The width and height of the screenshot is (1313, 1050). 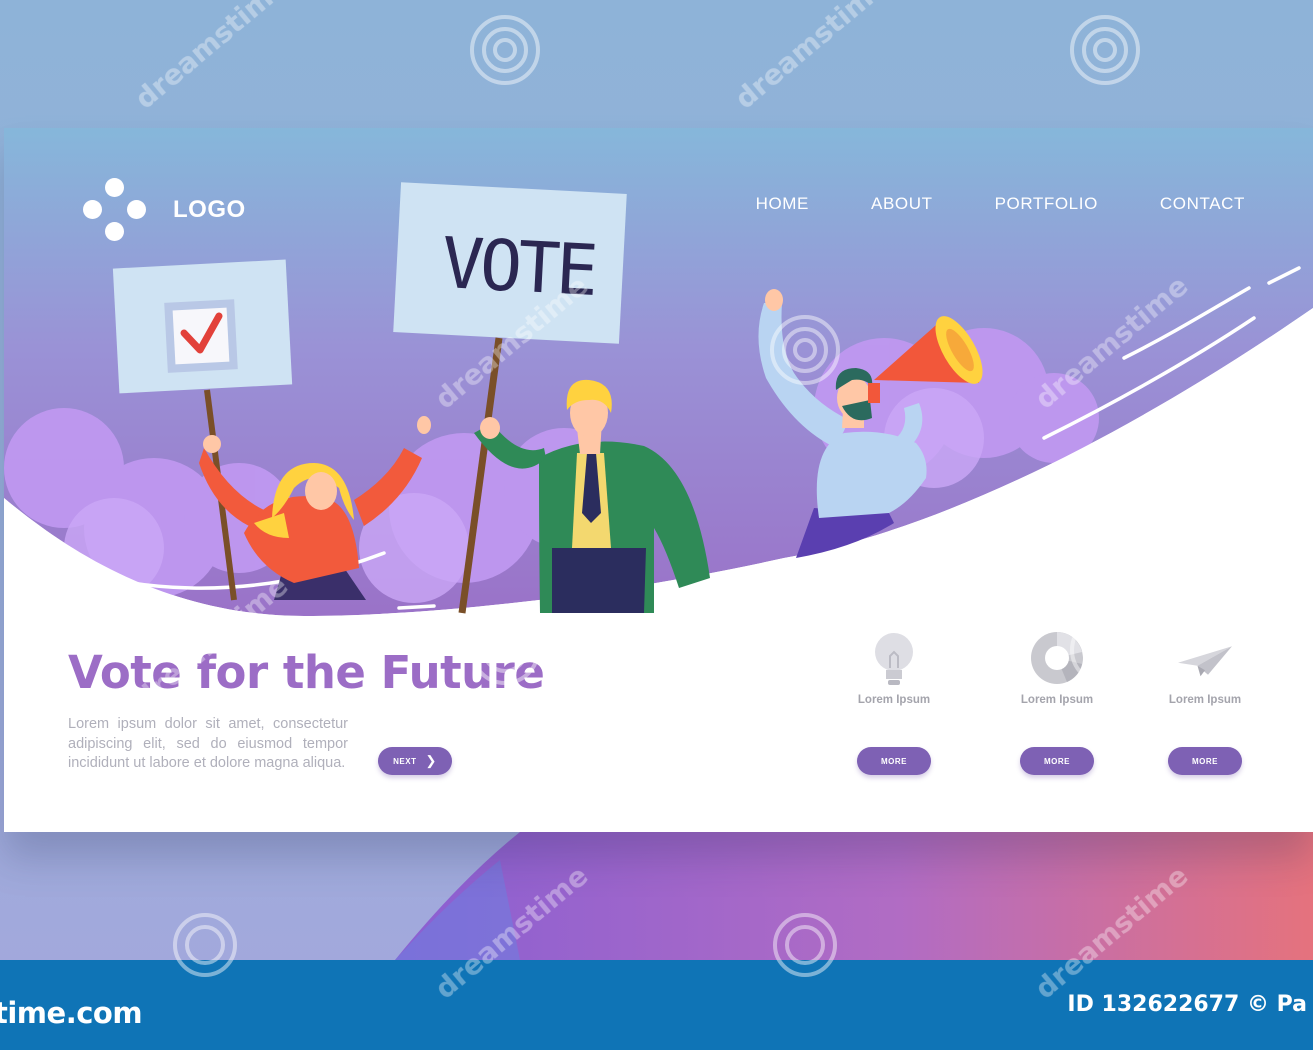 What do you see at coordinates (854, 896) in the screenshot?
I see `background-swoosh` at bounding box center [854, 896].